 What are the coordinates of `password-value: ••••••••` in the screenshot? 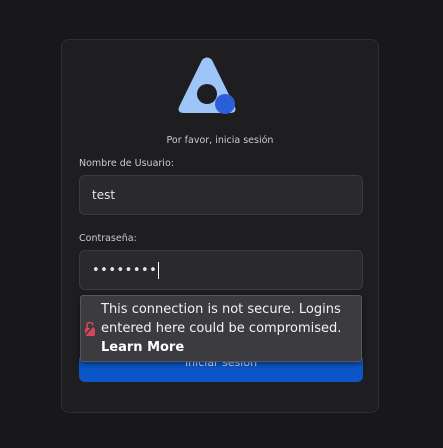 It's located at (125, 270).